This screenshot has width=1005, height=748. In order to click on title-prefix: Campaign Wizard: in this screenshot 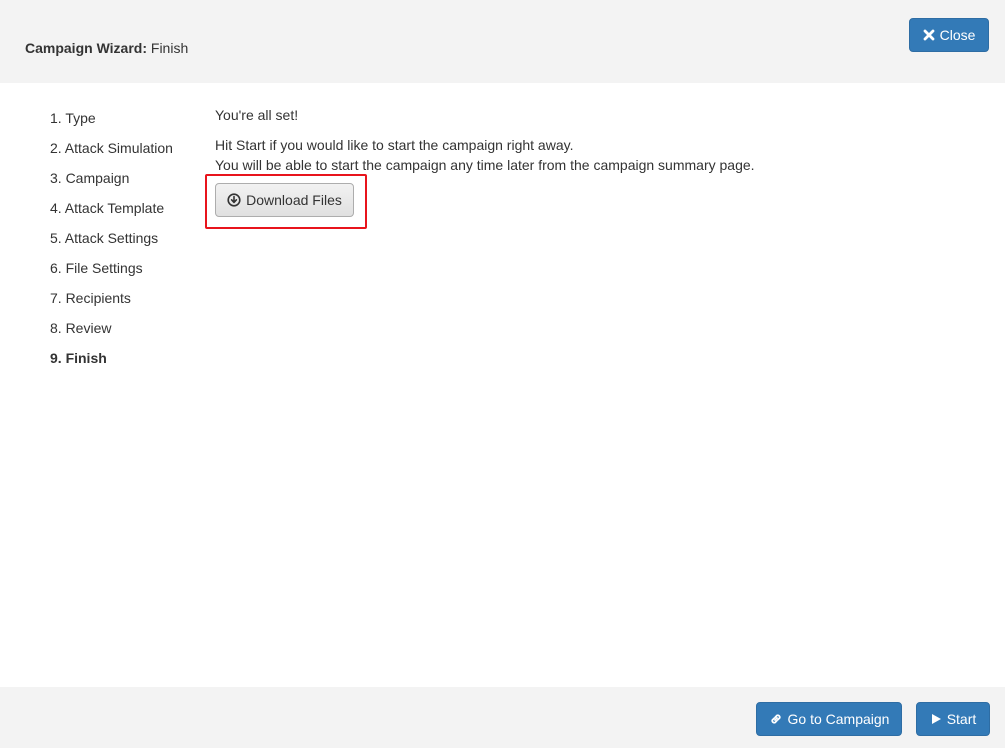, I will do `click(86, 48)`.